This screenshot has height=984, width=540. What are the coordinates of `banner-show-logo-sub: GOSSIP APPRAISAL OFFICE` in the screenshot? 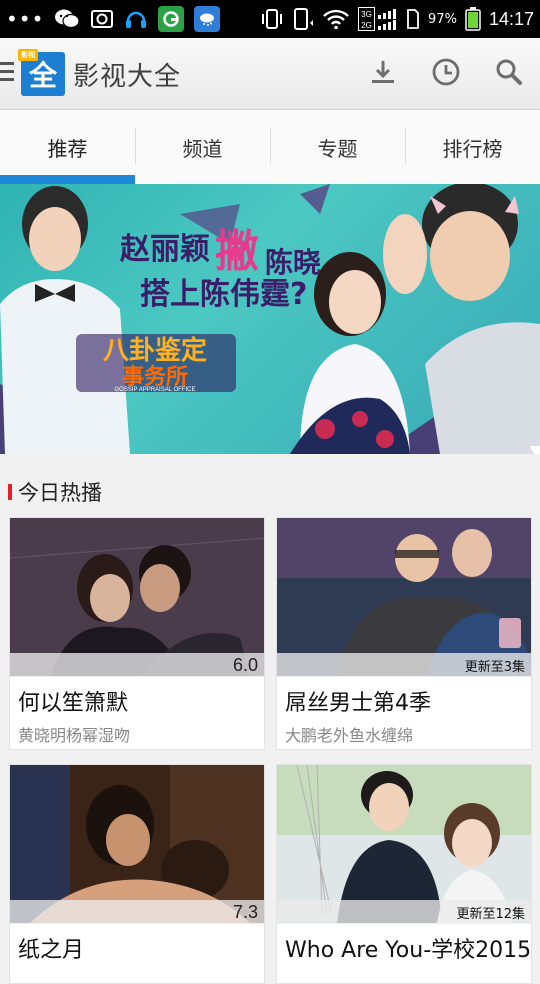 It's located at (154, 390).